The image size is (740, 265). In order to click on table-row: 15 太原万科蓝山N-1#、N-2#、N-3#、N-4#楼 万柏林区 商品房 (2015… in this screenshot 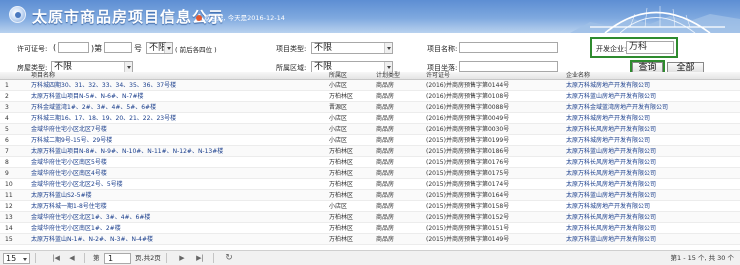, I will do `click(370, 239)`.